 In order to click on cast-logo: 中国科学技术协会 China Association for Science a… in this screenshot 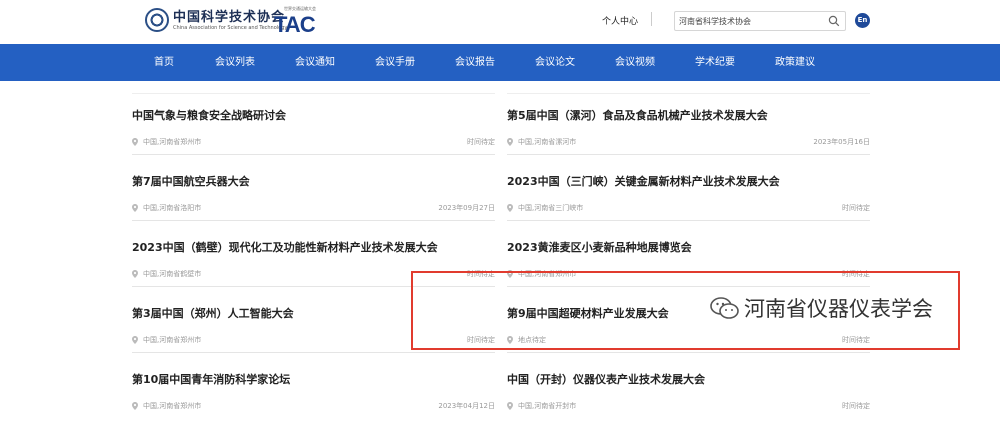, I will do `click(216, 20)`.